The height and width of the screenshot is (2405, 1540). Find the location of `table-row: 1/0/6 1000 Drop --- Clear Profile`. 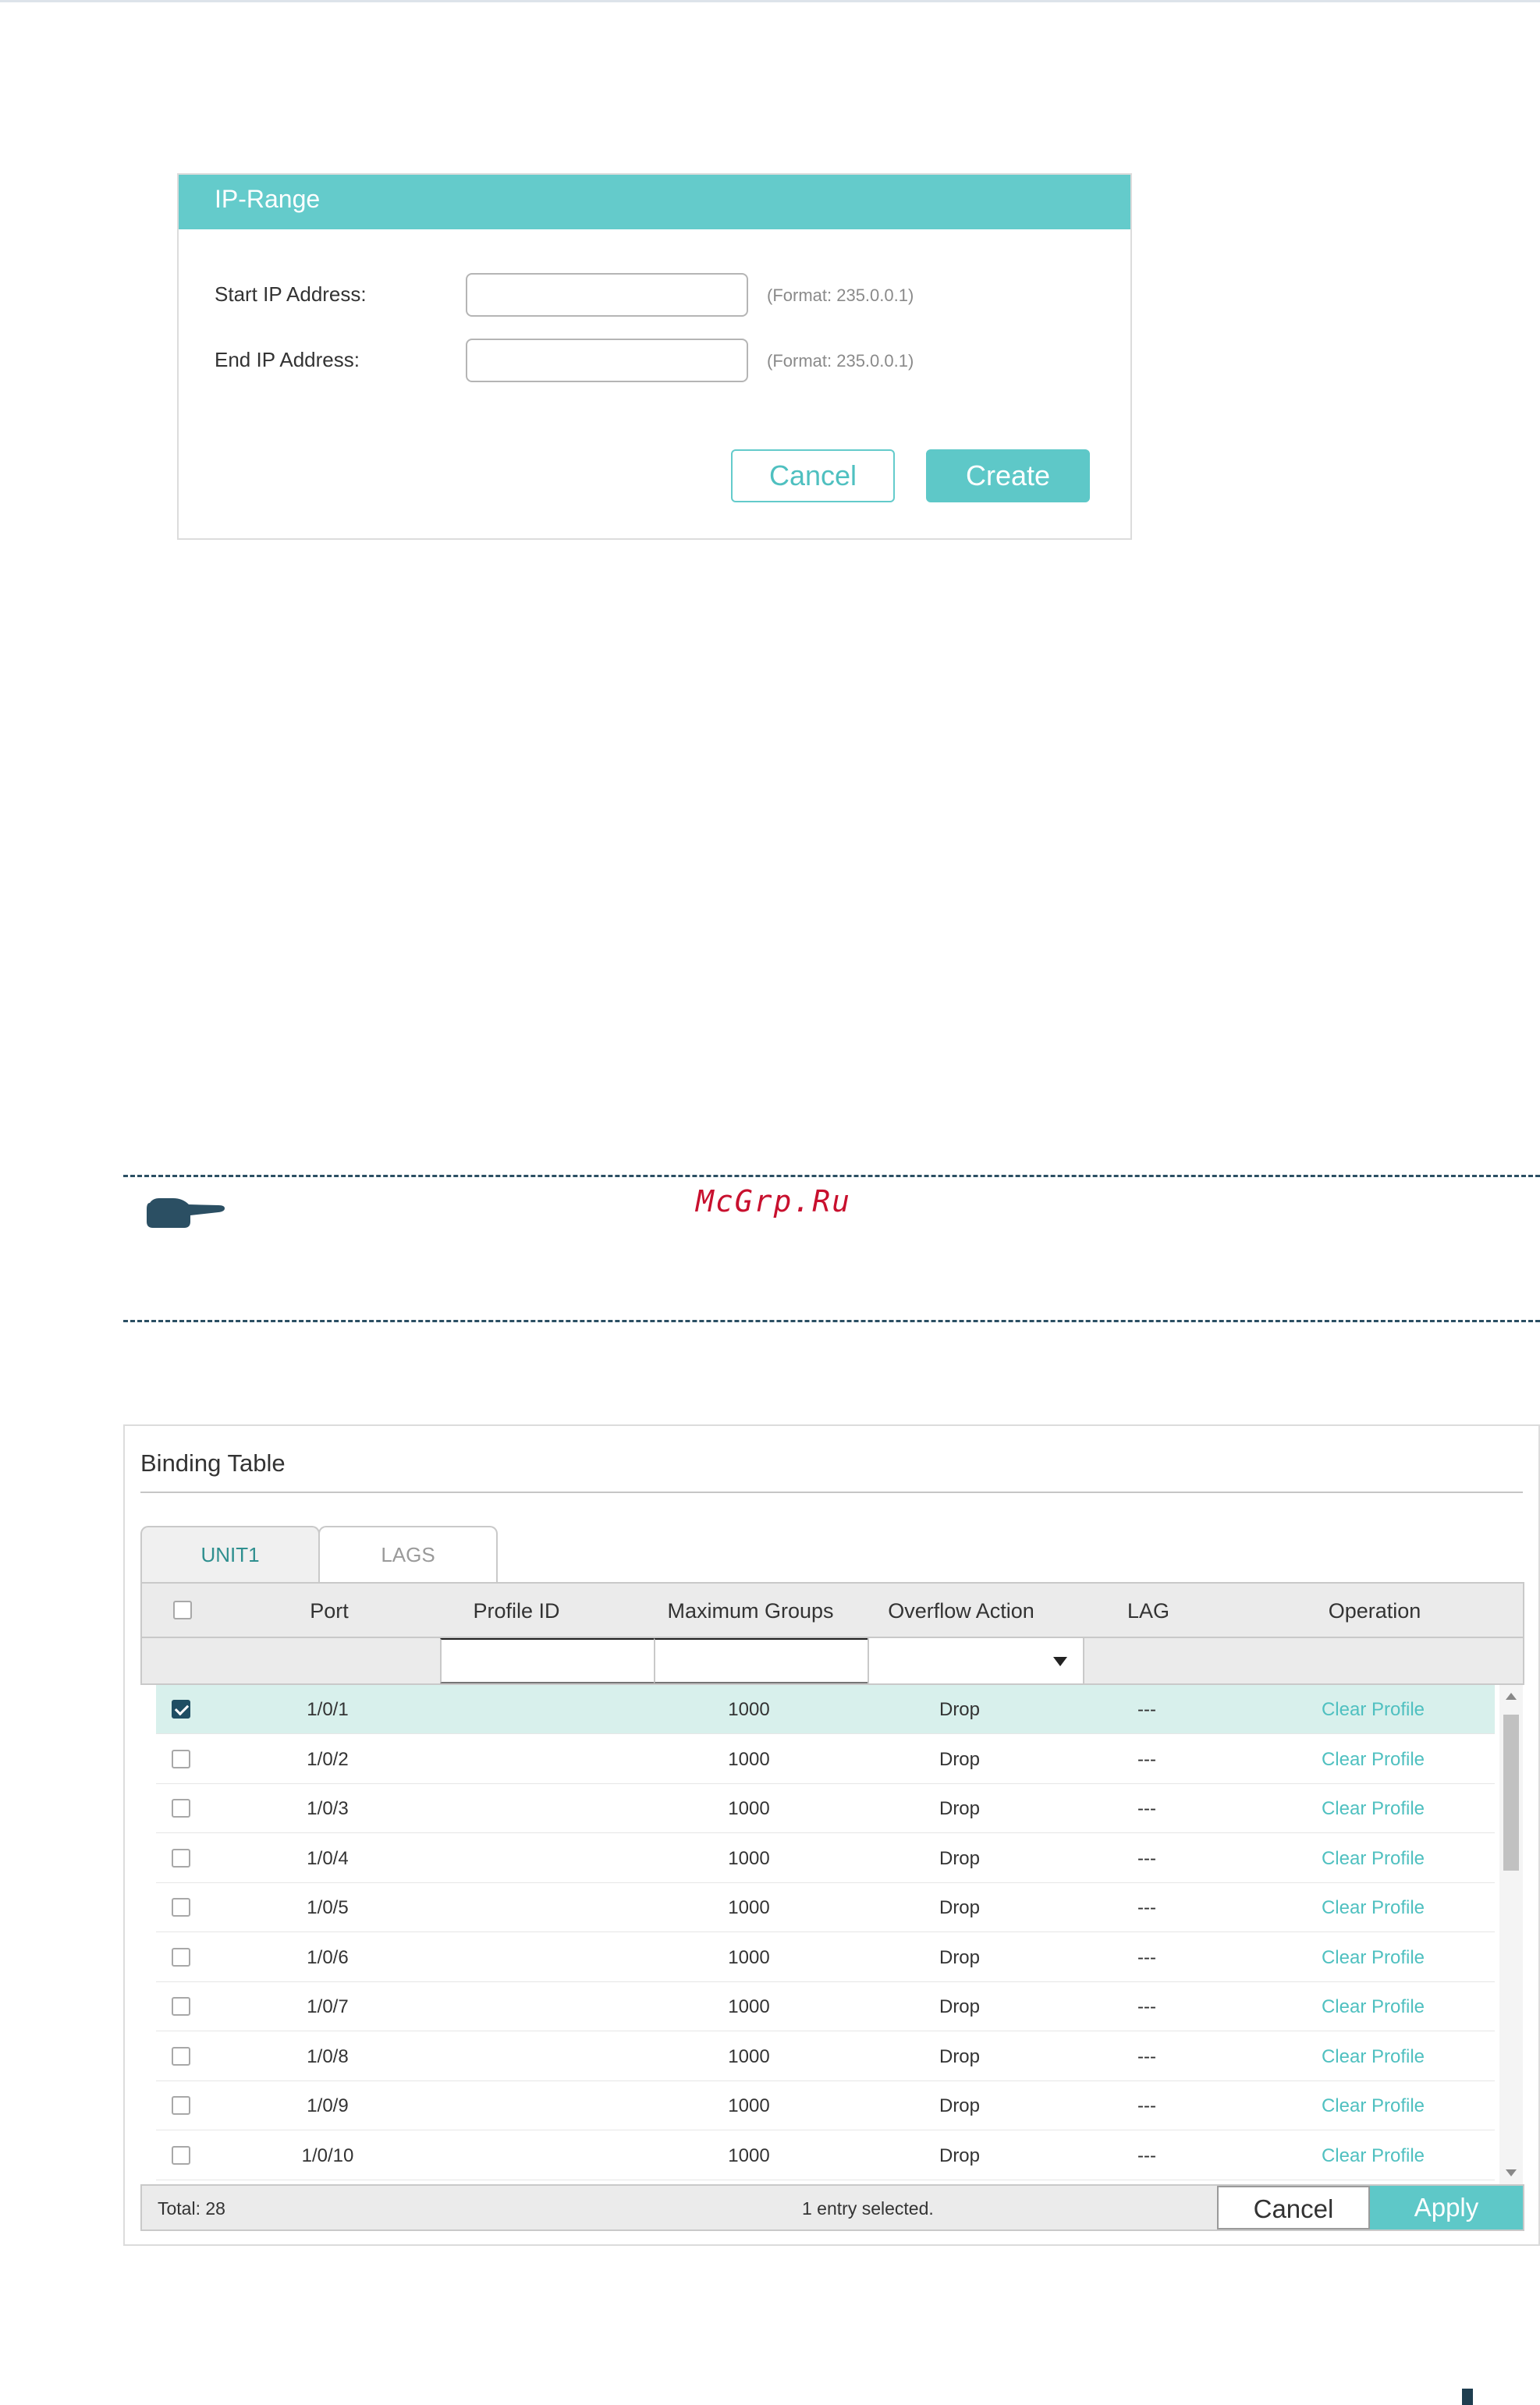

table-row: 1/0/6 1000 Drop --- Clear Profile is located at coordinates (825, 1957).